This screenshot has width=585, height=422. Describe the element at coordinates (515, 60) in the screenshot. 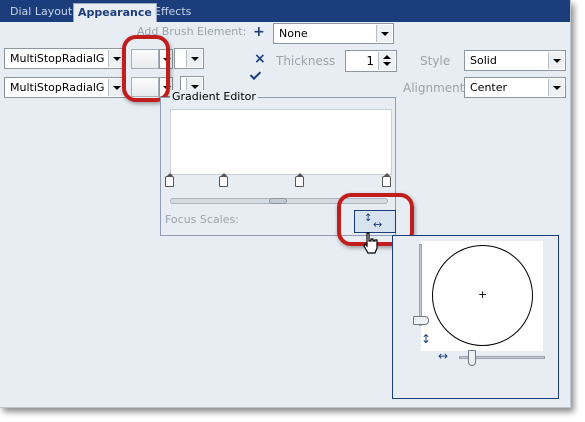

I see `style-select: Solid` at that location.